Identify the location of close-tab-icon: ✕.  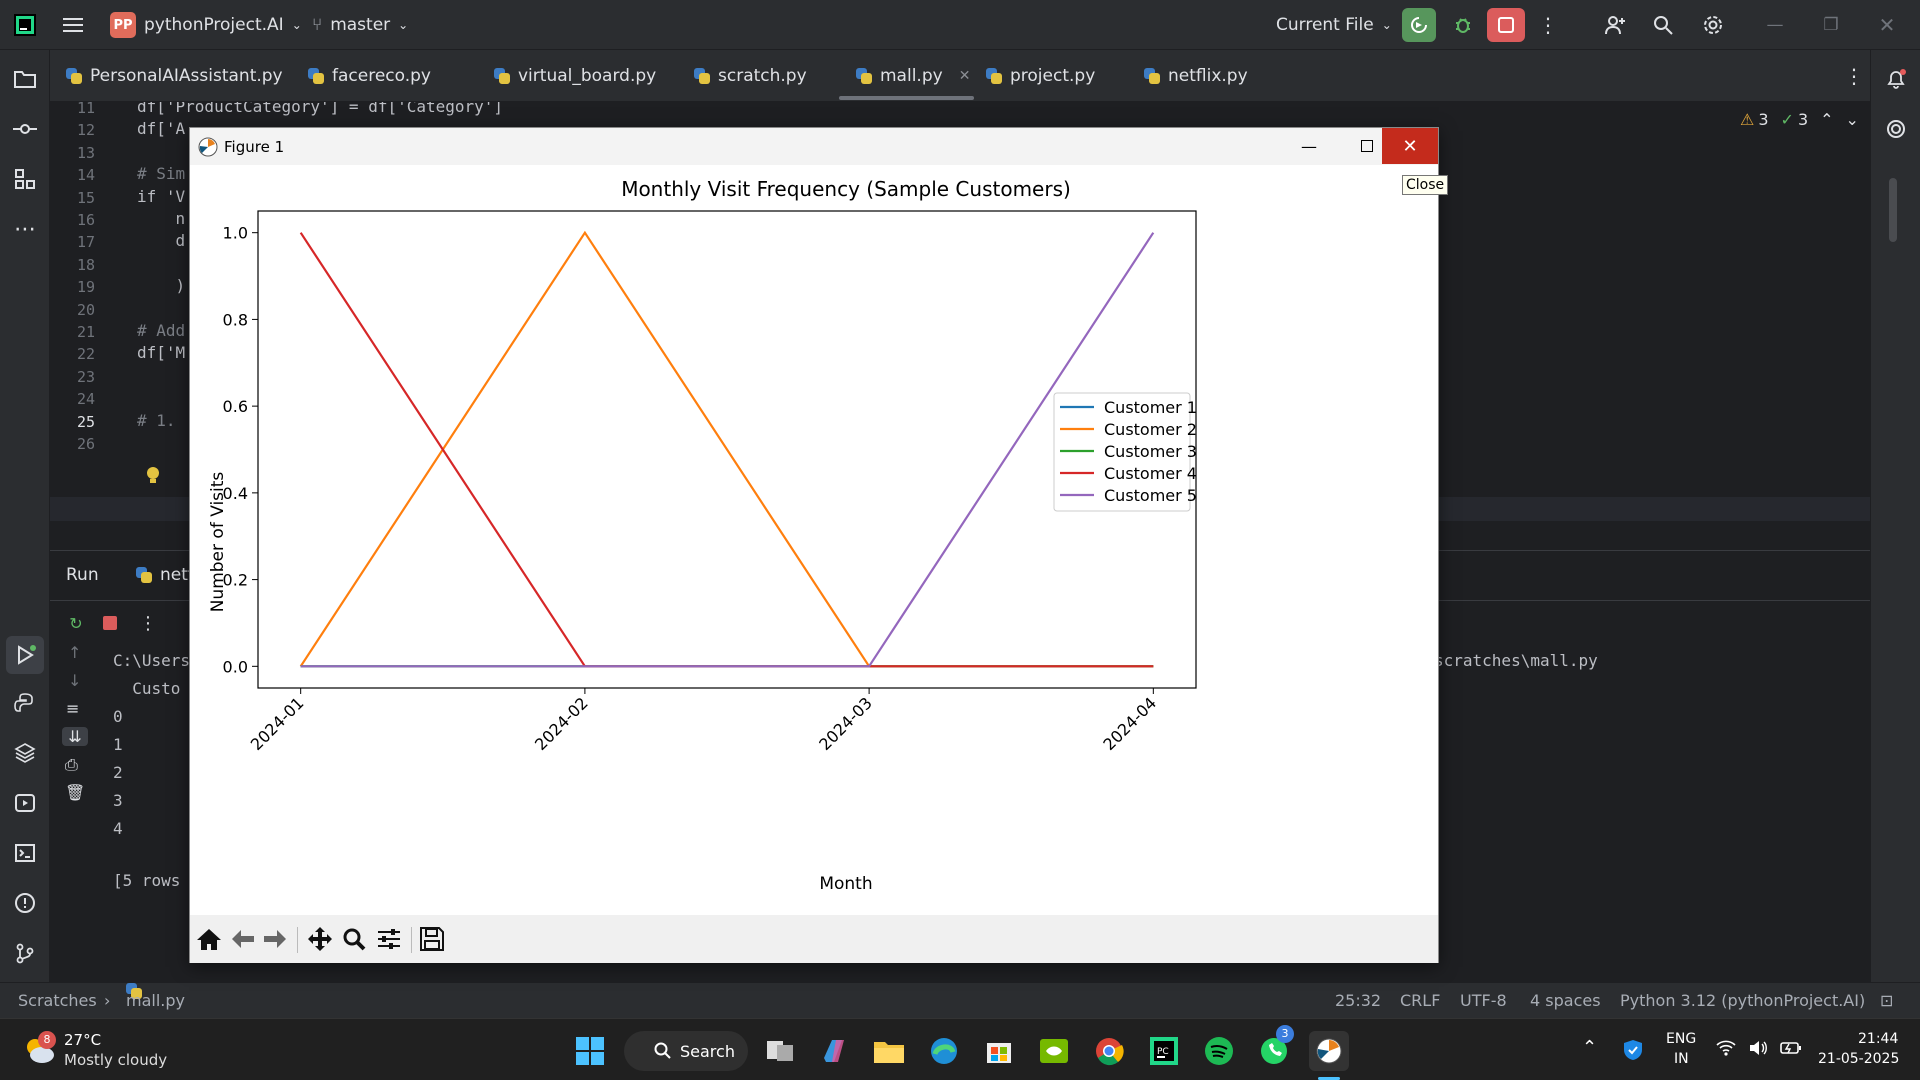
(965, 76).